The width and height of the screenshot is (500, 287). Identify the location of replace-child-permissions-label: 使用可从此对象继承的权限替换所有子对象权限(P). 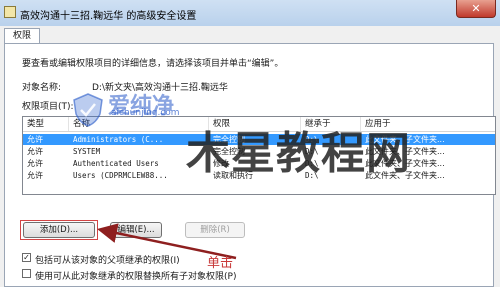
(136, 277).